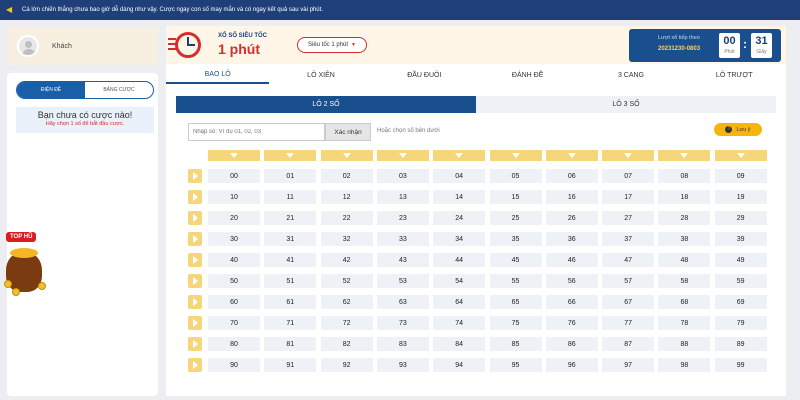 This screenshot has height=400, width=800. I want to click on number-cell: 66, so click(571, 302).